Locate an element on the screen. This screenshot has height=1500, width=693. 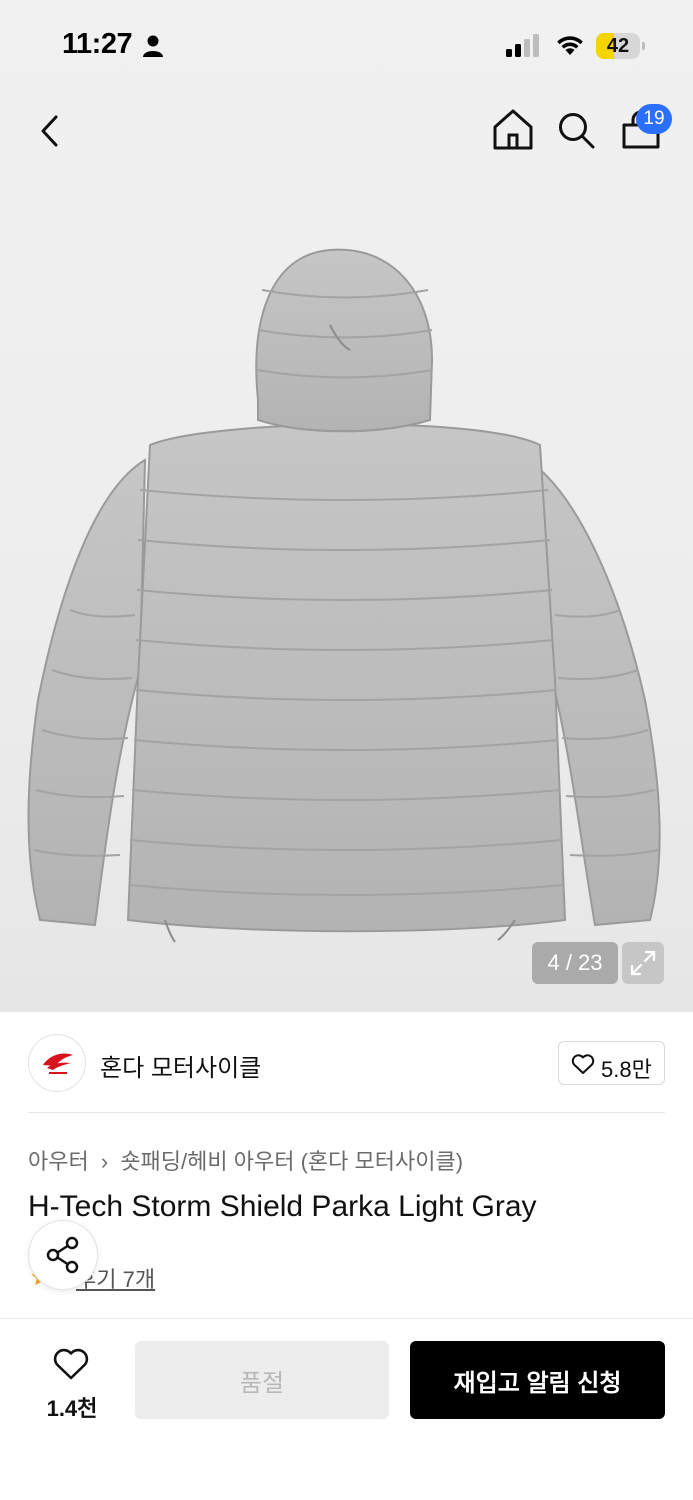
breadcrumb: 아우터 › 숏패딩/헤비 아우터 (혼다 모터사이클) is located at coordinates (245, 1160).